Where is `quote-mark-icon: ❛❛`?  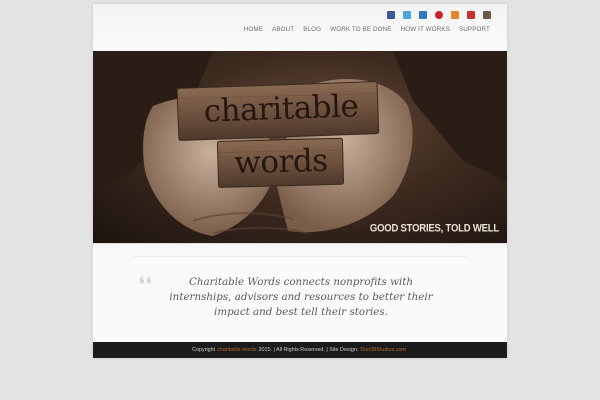 quote-mark-icon: ❛❛ is located at coordinates (145, 285).